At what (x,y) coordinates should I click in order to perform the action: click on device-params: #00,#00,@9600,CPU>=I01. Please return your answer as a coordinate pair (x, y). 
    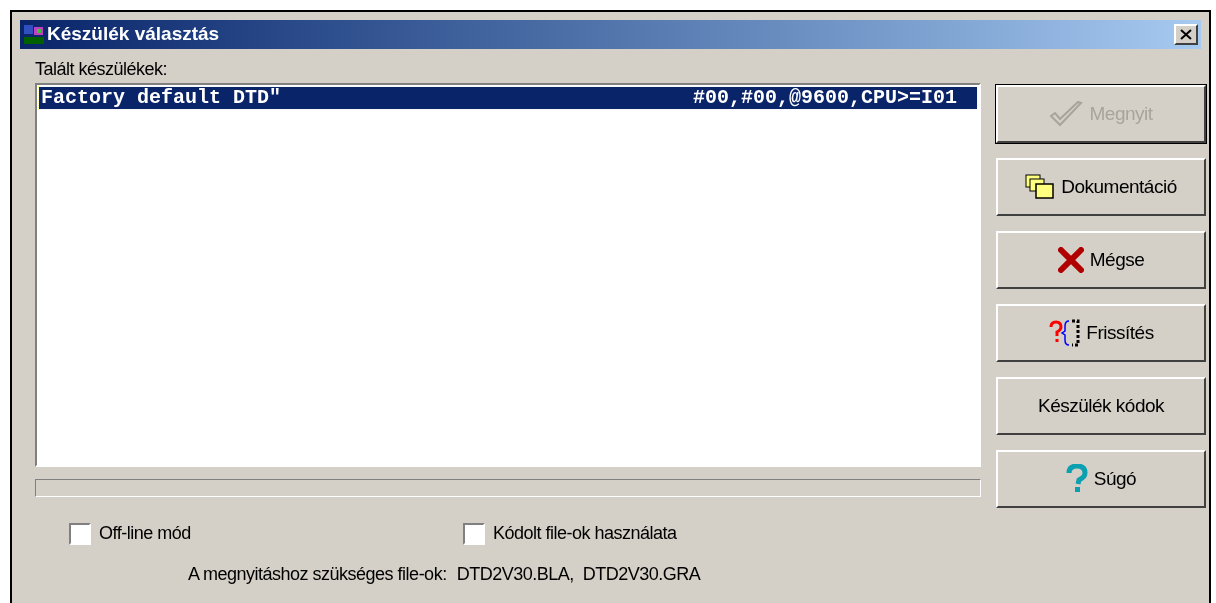
    Looking at the image, I should click on (825, 98).